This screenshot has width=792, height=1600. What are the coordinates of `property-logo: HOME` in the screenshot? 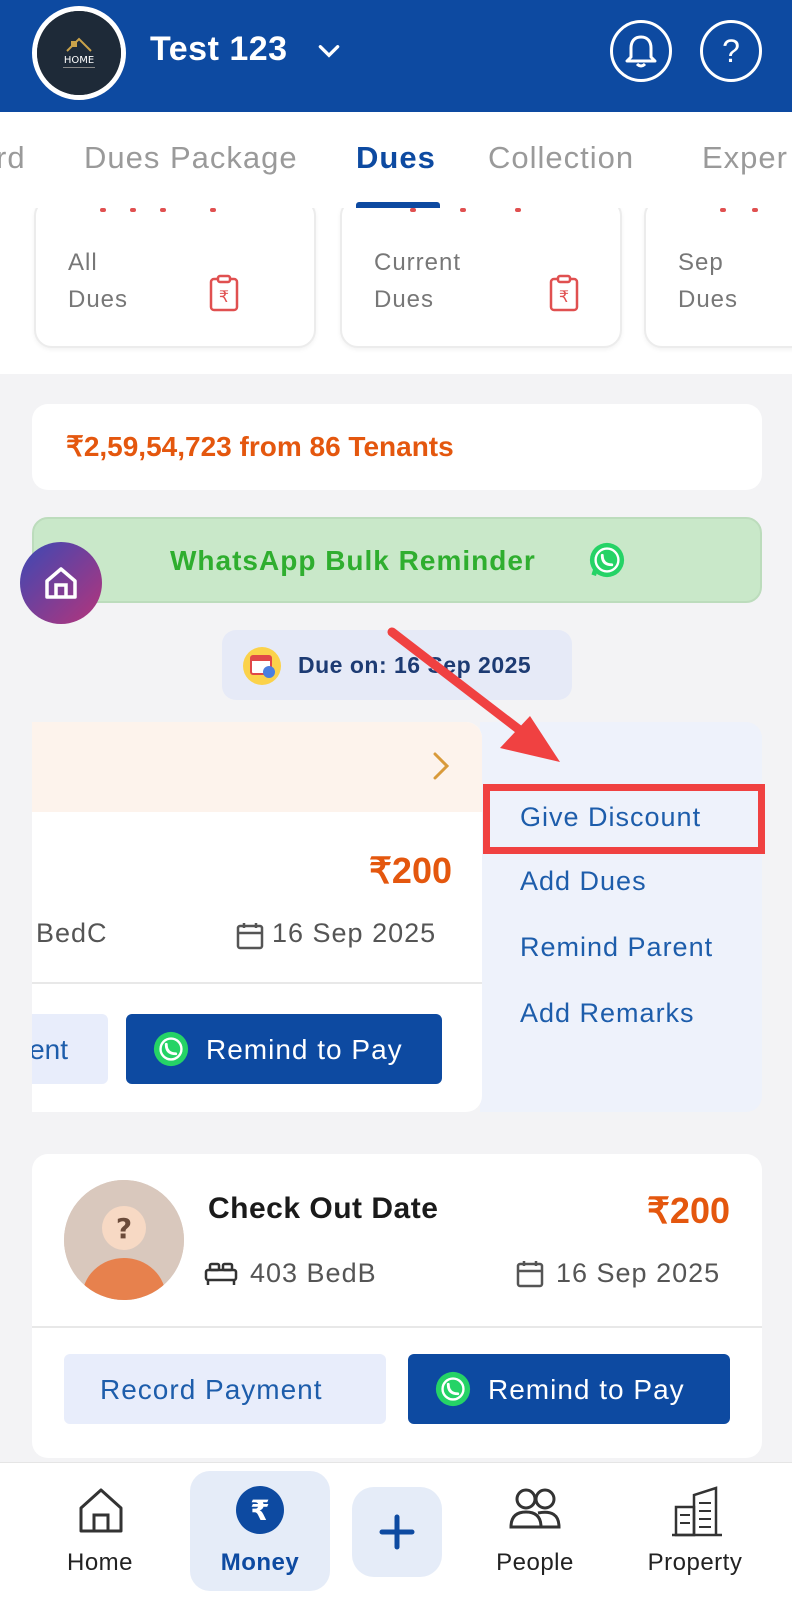 It's located at (79, 53).